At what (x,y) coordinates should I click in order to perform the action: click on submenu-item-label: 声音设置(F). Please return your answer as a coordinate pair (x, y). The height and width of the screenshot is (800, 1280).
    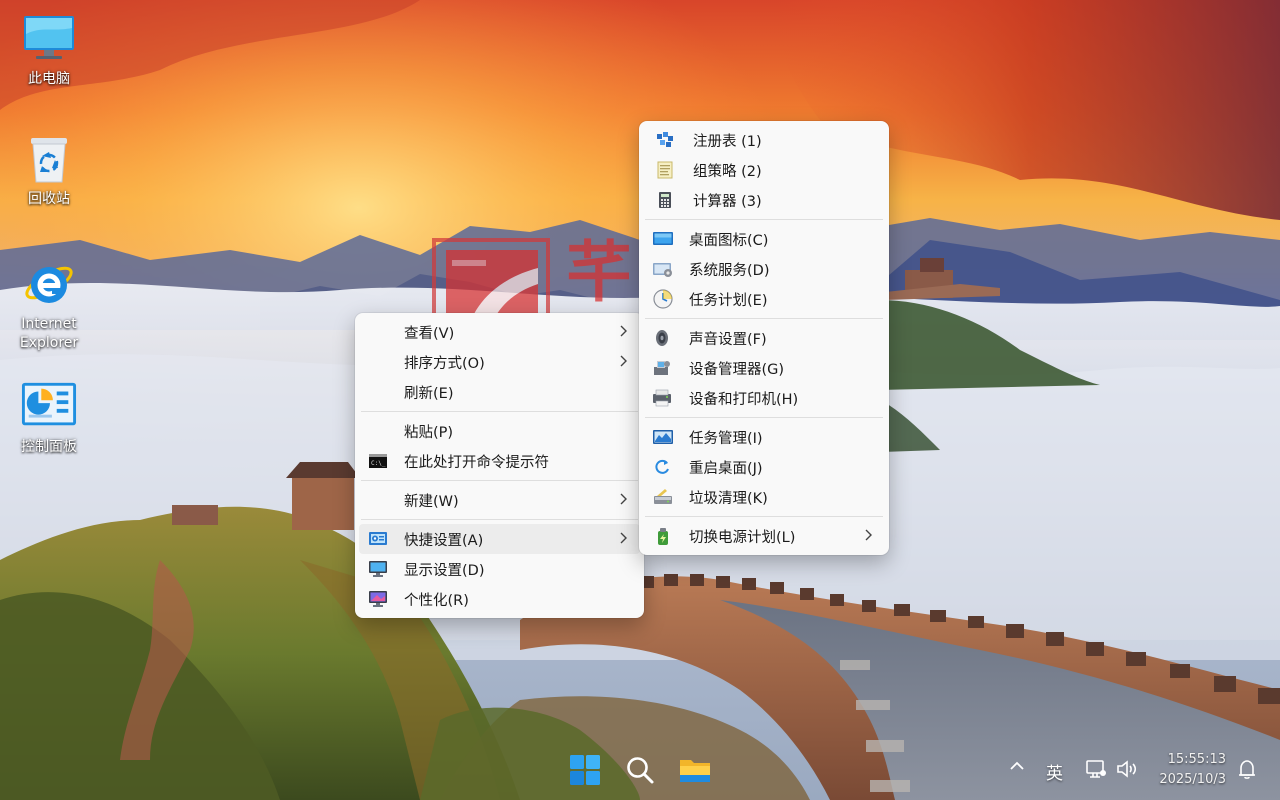
    Looking at the image, I should click on (728, 339).